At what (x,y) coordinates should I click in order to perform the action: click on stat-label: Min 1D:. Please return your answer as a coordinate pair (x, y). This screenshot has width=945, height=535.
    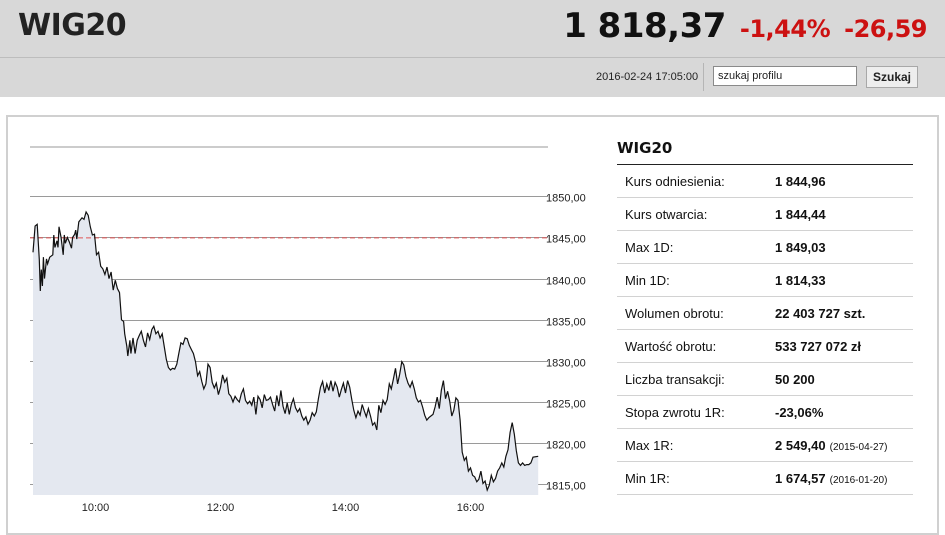
    Looking at the image, I should click on (647, 280).